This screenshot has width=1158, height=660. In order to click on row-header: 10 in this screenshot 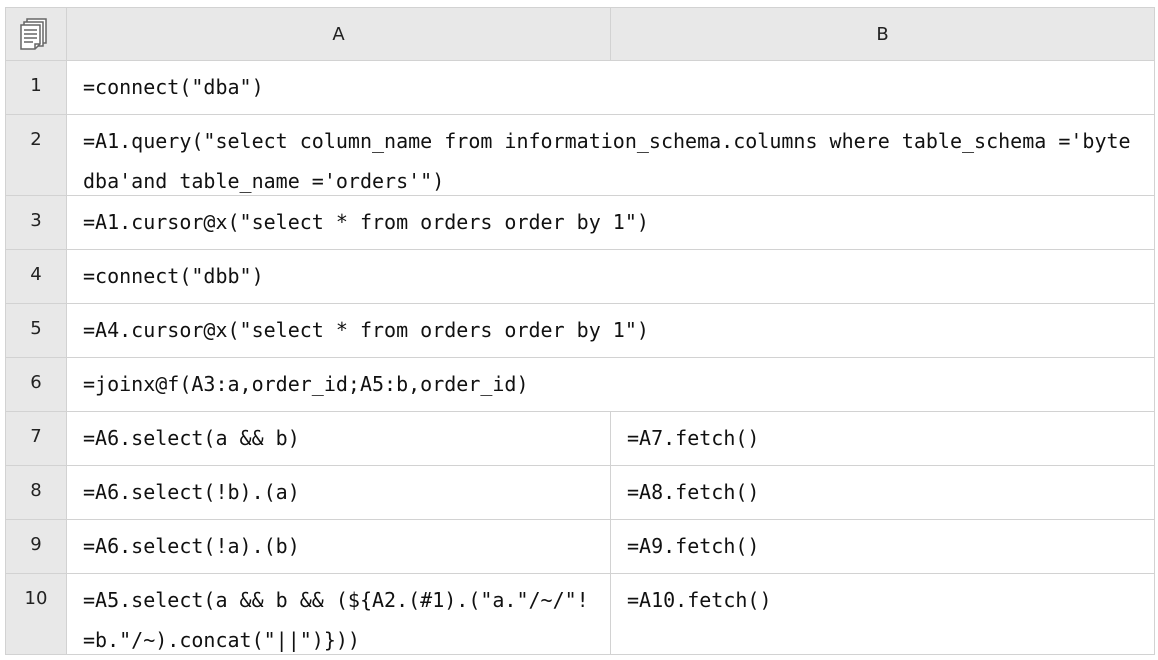, I will do `click(36, 614)`.